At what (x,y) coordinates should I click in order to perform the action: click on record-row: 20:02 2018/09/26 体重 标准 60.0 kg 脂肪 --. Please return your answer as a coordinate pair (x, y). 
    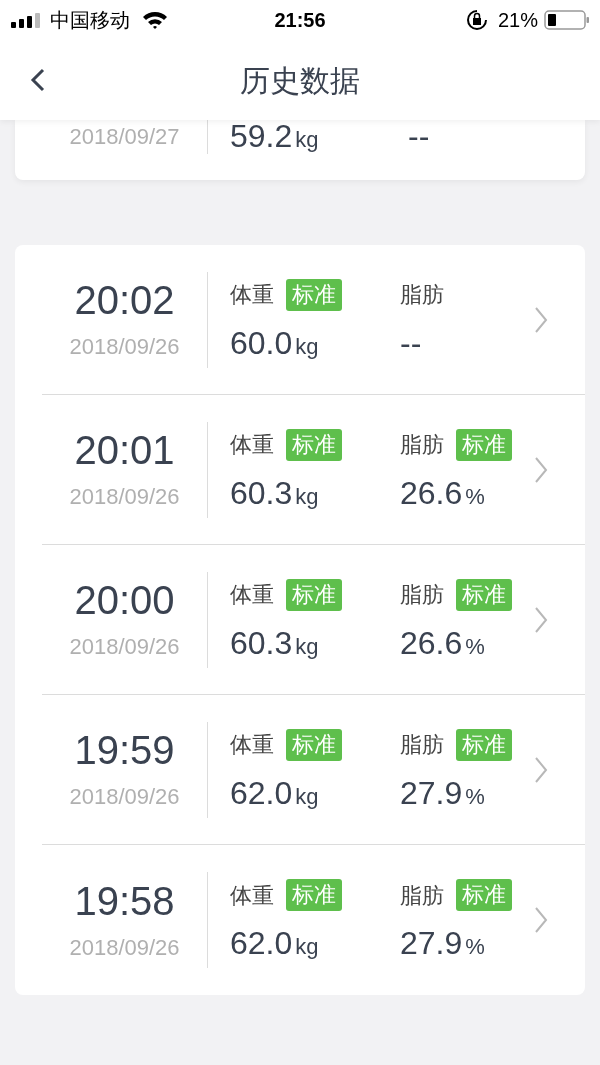
    Looking at the image, I should click on (313, 320).